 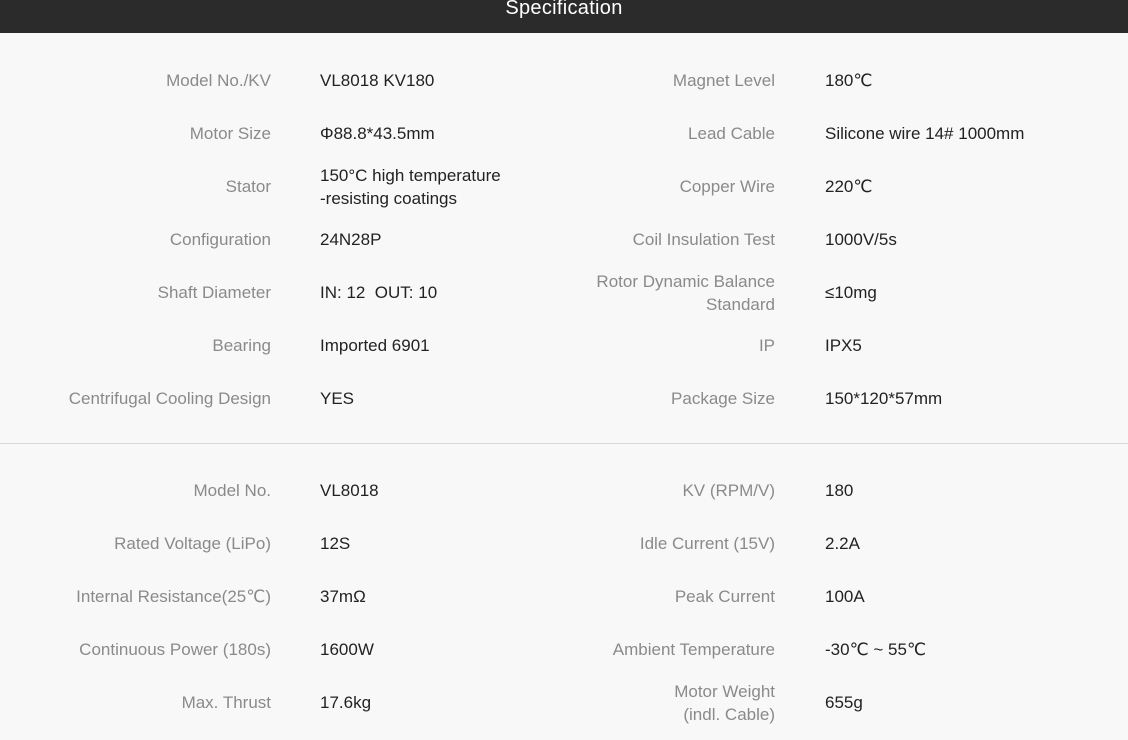 What do you see at coordinates (169, 398) in the screenshot?
I see `spec-label: Centrifugal Cooling Design` at bounding box center [169, 398].